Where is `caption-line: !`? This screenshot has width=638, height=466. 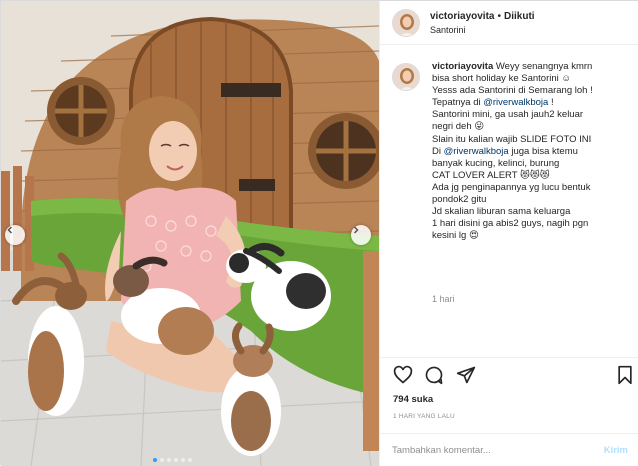
caption-line: ! is located at coordinates (551, 103).